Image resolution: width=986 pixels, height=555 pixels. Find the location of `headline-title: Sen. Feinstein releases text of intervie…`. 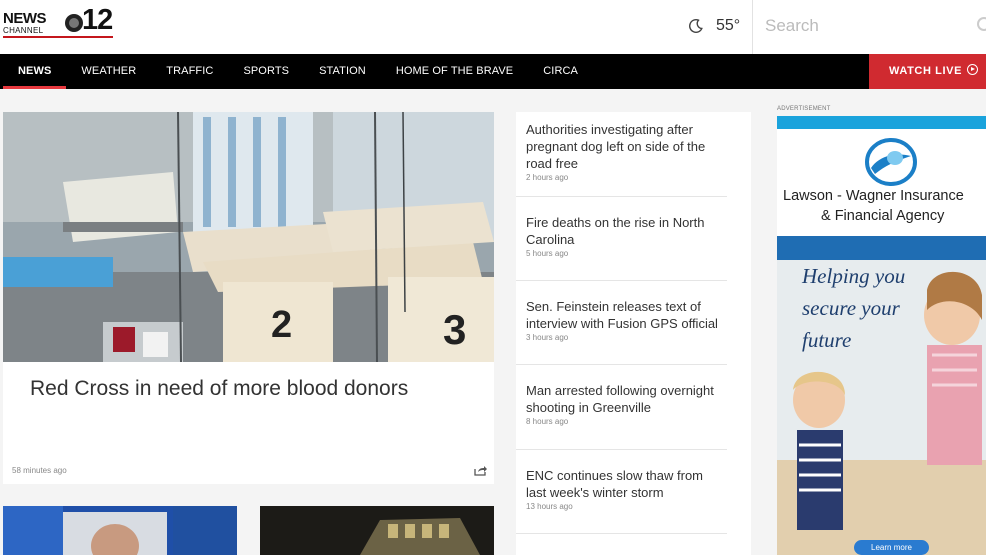

headline-title: Sen. Feinstein releases text of intervie… is located at coordinates (626, 315).